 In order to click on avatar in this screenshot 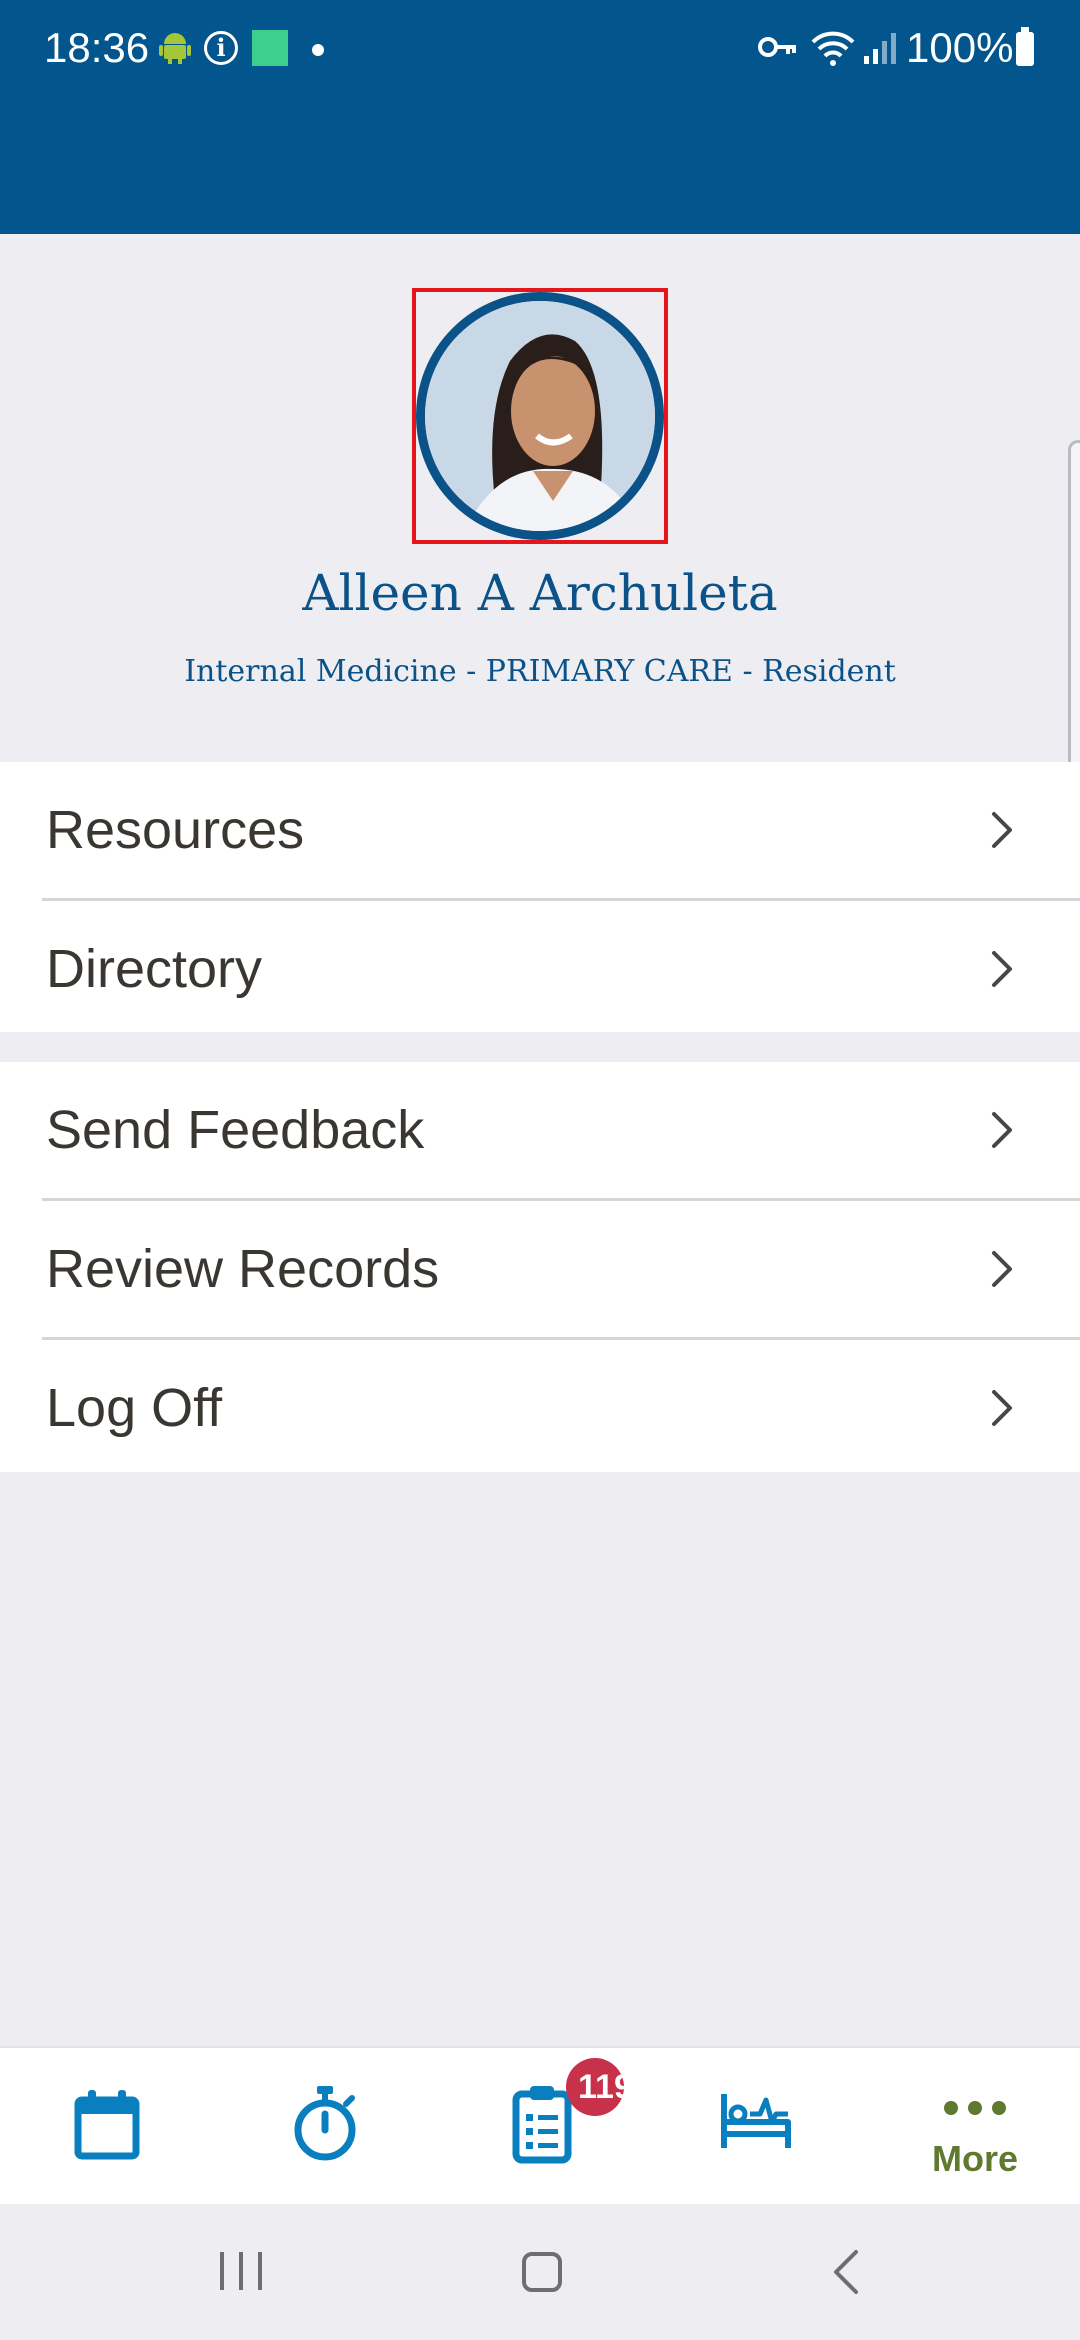, I will do `click(540, 416)`.